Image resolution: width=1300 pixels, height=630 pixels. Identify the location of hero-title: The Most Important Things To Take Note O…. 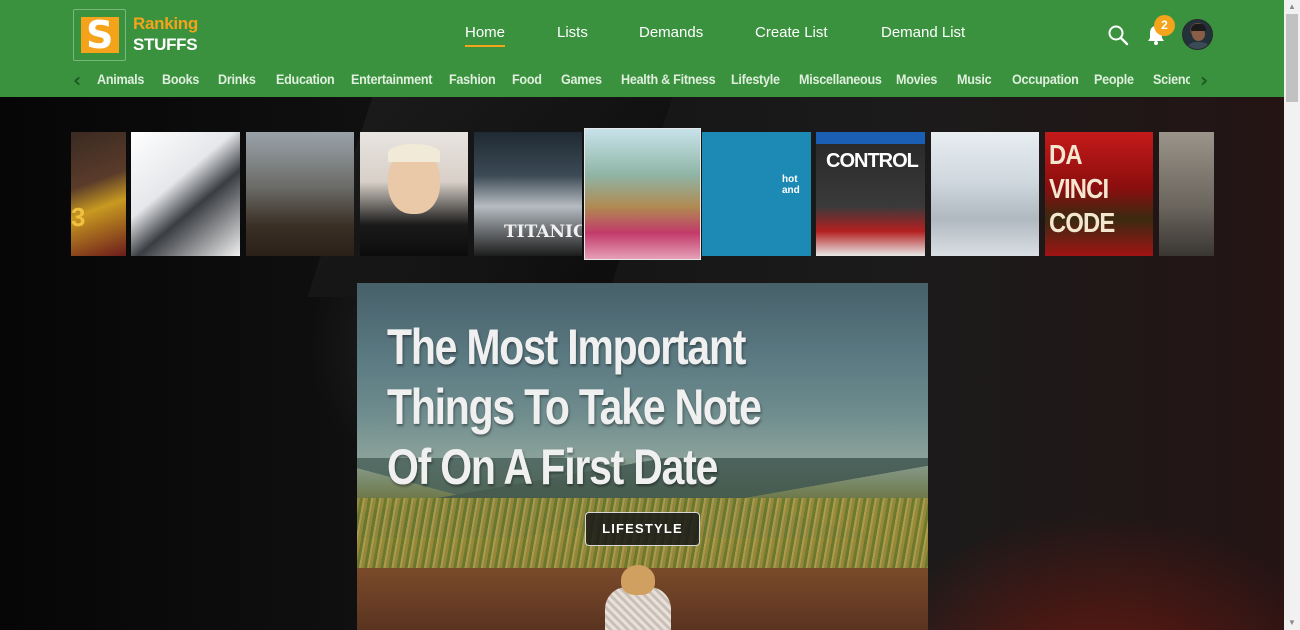
(600, 407).